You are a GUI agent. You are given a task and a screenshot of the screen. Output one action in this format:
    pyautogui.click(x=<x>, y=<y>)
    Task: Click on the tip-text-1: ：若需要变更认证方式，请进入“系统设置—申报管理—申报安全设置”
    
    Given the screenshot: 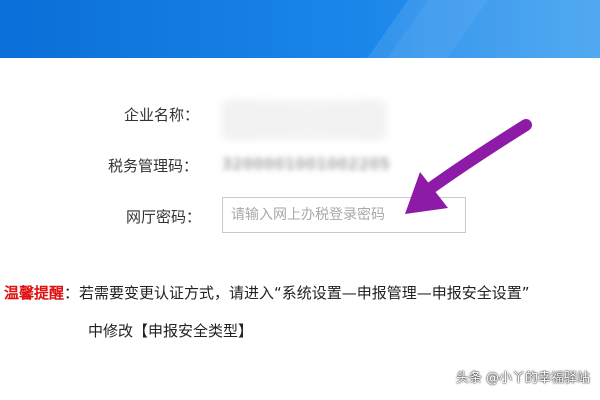 What is the action you would take?
    pyautogui.click(x=297, y=293)
    